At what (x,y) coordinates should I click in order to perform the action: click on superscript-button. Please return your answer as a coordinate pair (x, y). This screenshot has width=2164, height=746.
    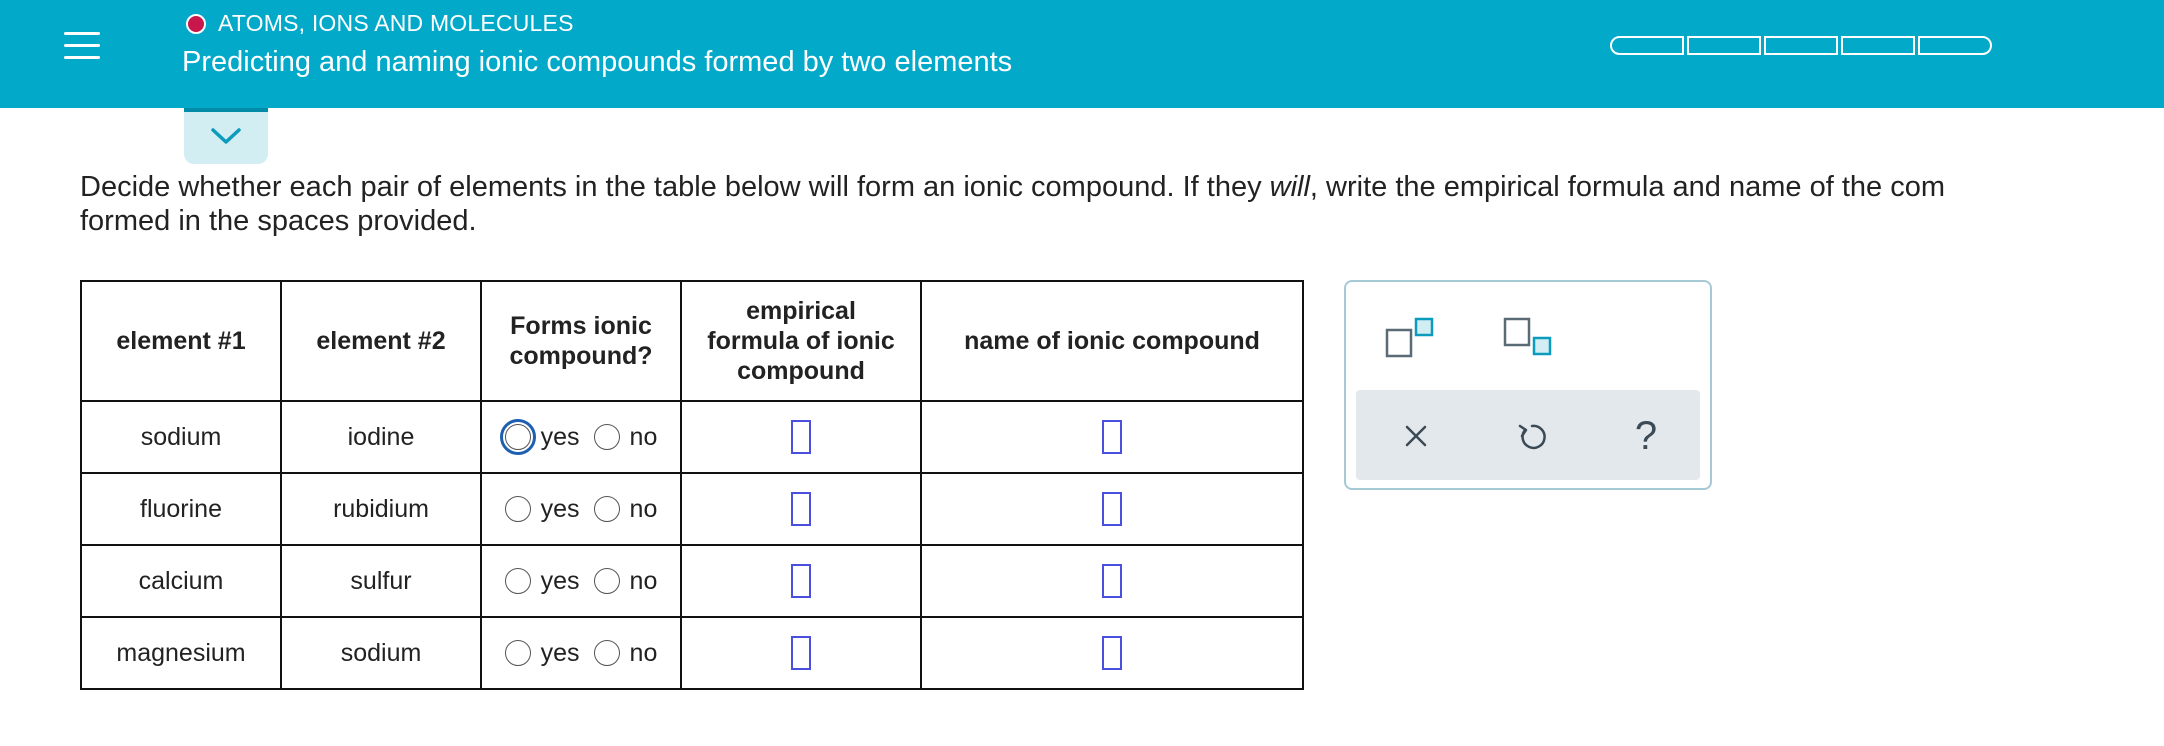
    Looking at the image, I should click on (1410, 338).